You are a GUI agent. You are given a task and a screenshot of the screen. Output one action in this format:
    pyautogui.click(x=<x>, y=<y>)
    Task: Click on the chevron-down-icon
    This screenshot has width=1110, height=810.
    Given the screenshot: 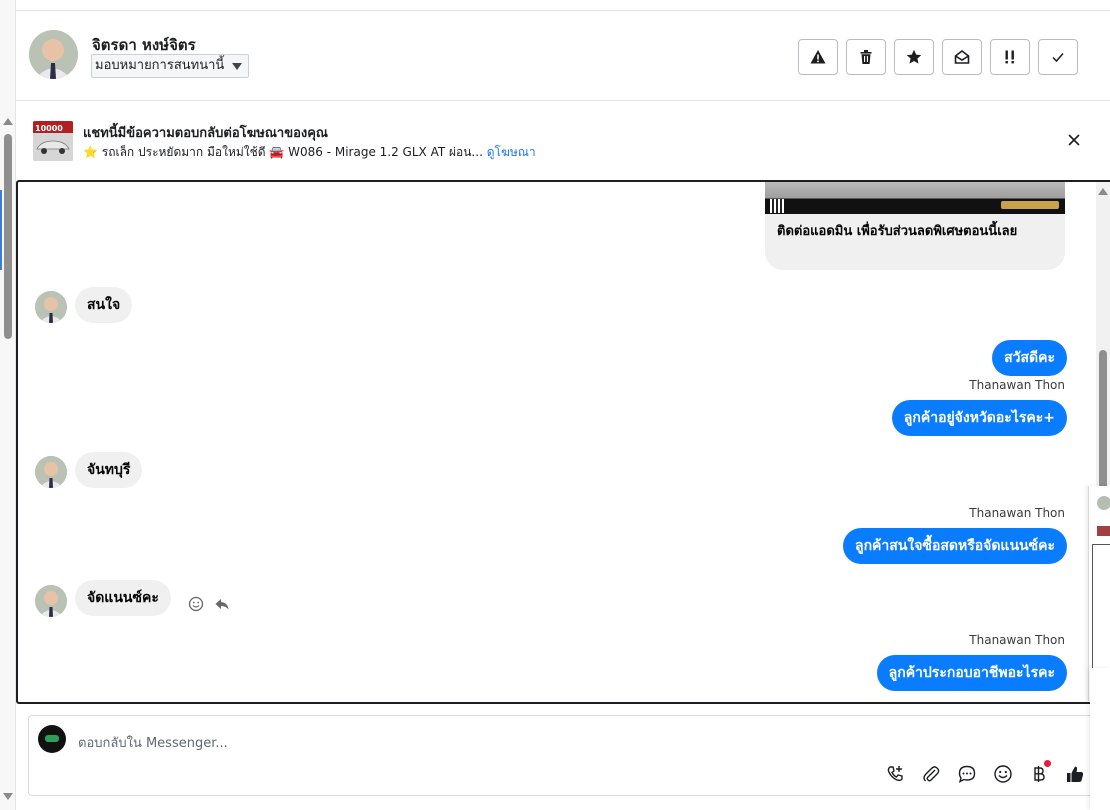 What is the action you would take?
    pyautogui.click(x=237, y=66)
    